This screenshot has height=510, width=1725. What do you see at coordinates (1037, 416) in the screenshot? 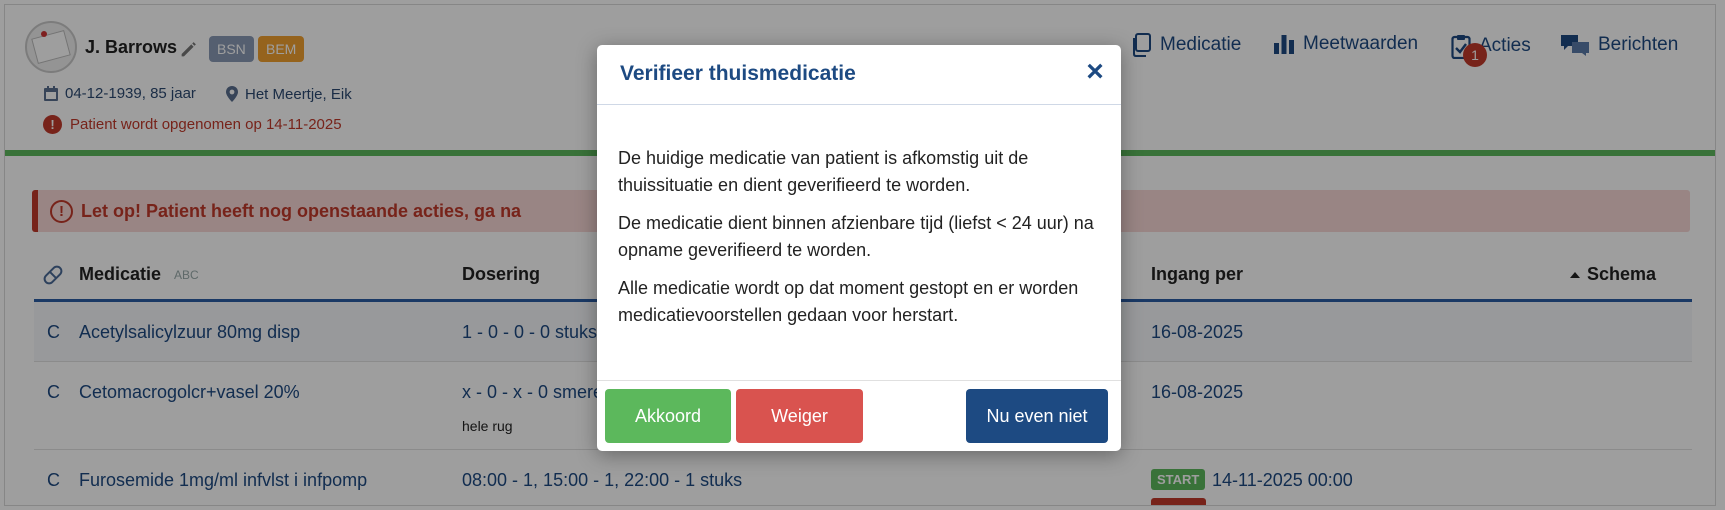
I see `nu-even-niet-button: Nu even niet` at bounding box center [1037, 416].